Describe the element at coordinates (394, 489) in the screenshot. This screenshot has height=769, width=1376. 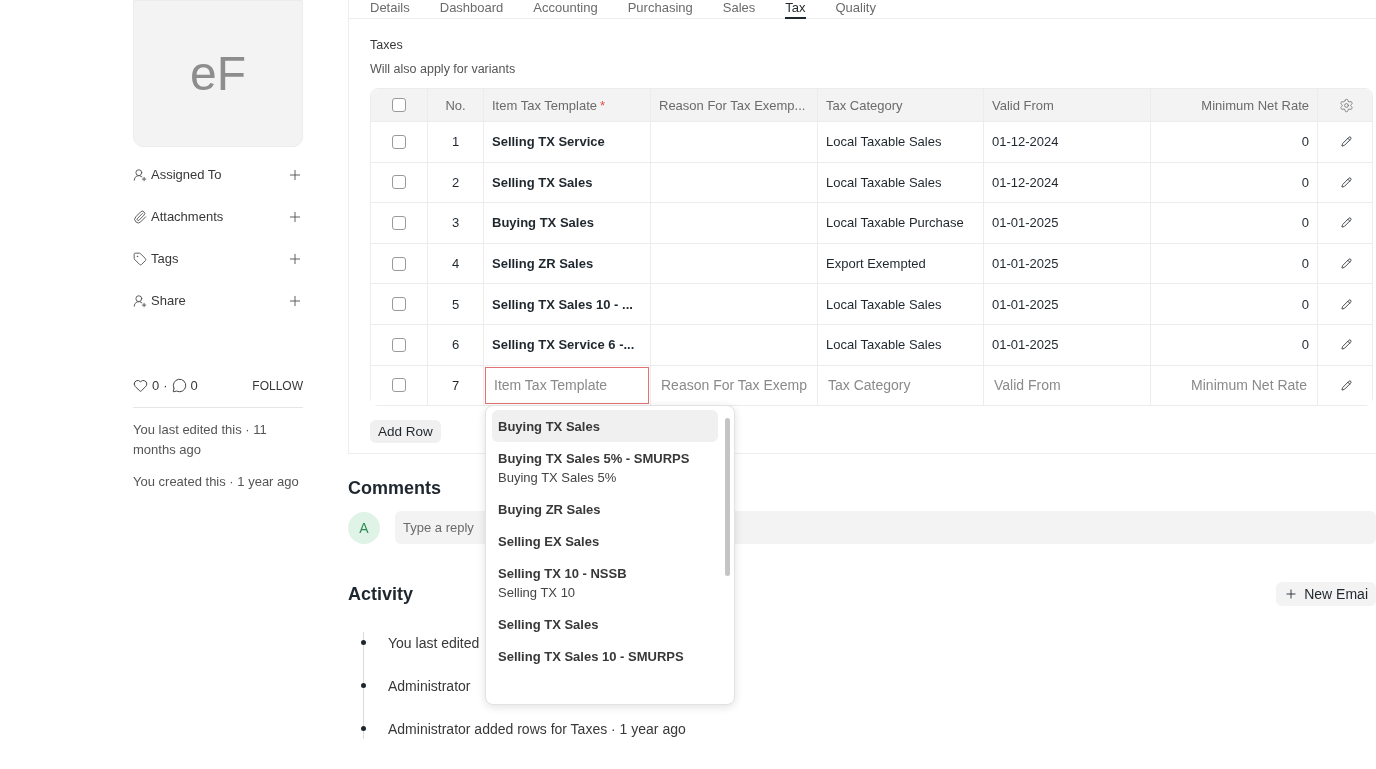
I see `comments-heading: Comments` at that location.